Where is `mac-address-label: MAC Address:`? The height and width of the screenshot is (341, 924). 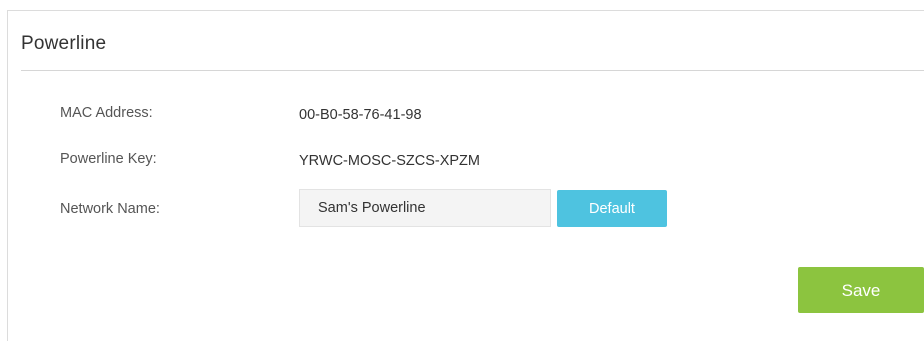
mac-address-label: MAC Address: is located at coordinates (106, 113).